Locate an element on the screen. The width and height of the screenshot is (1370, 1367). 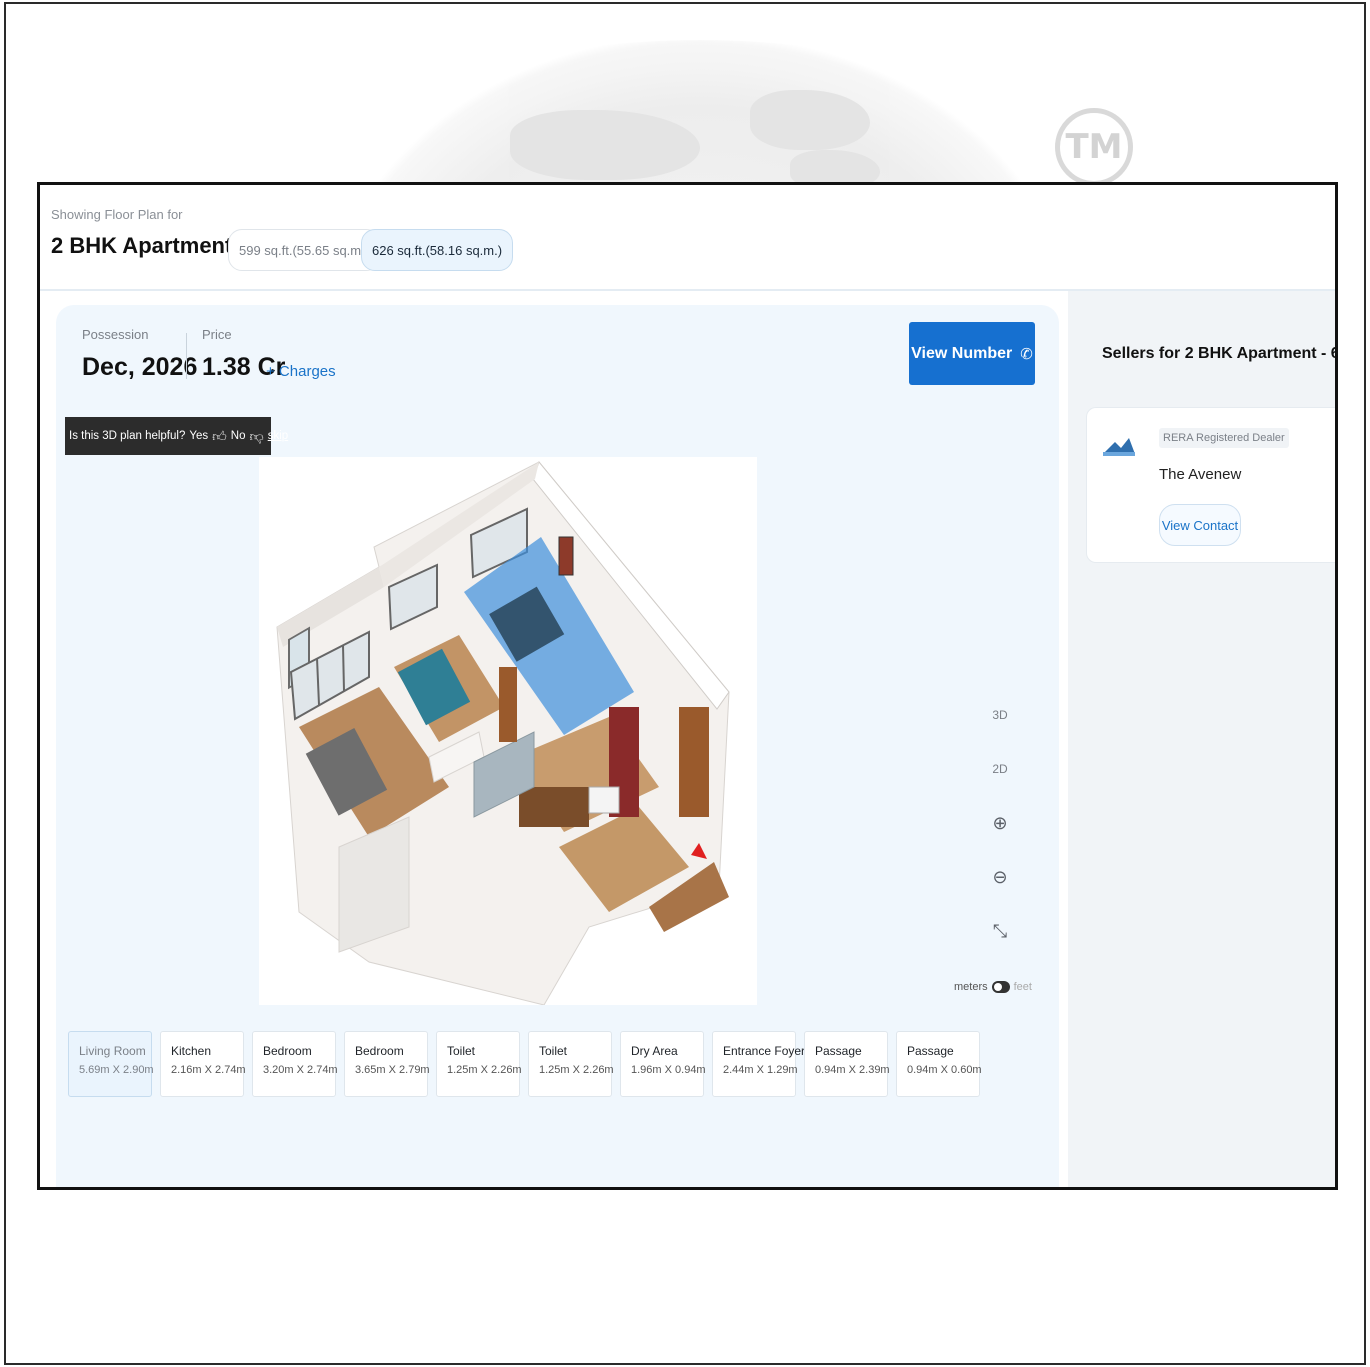
config-dropdown: 2 BHK Apartment is located at coordinates (153, 246).